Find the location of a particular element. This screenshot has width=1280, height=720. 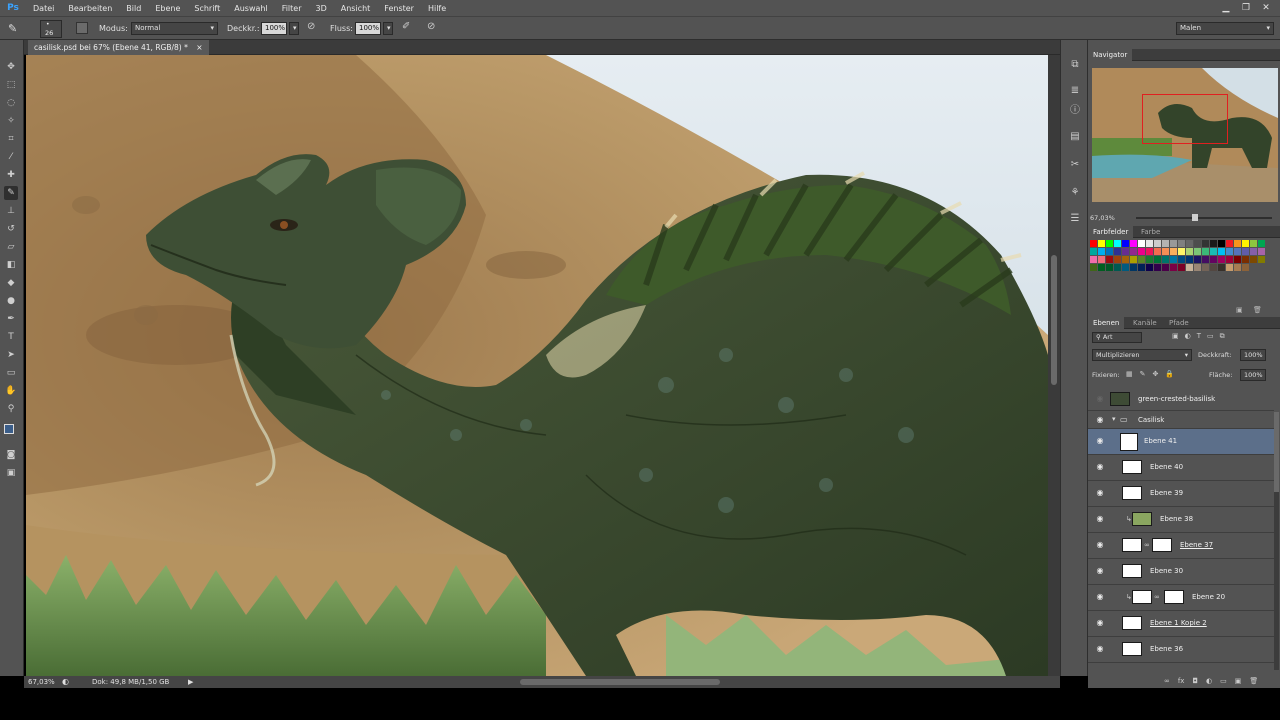

navigator-view-box is located at coordinates (1185, 119).